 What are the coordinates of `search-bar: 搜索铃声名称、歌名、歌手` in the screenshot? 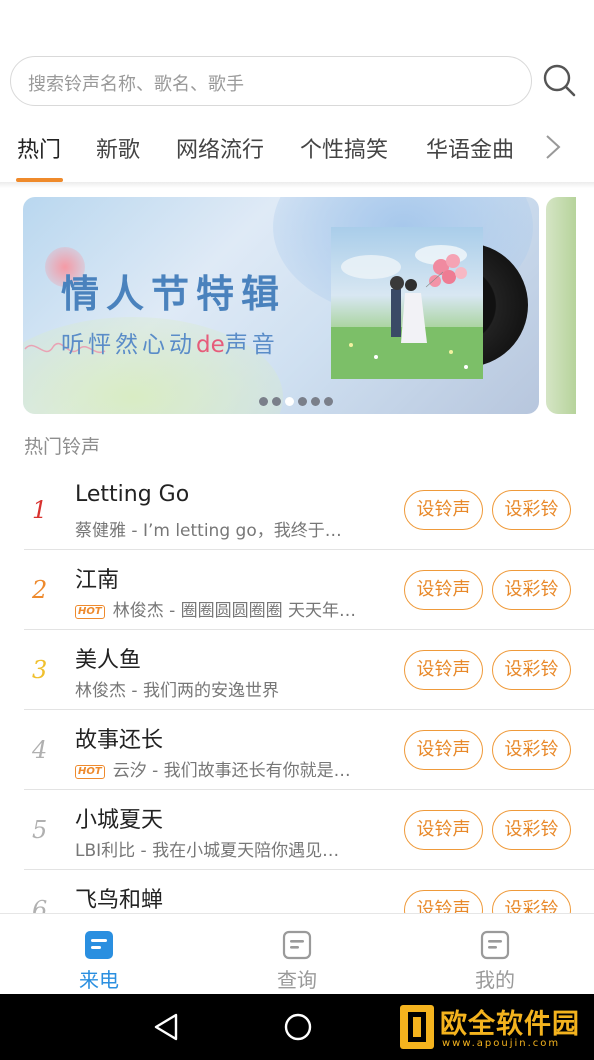 It's located at (297, 82).